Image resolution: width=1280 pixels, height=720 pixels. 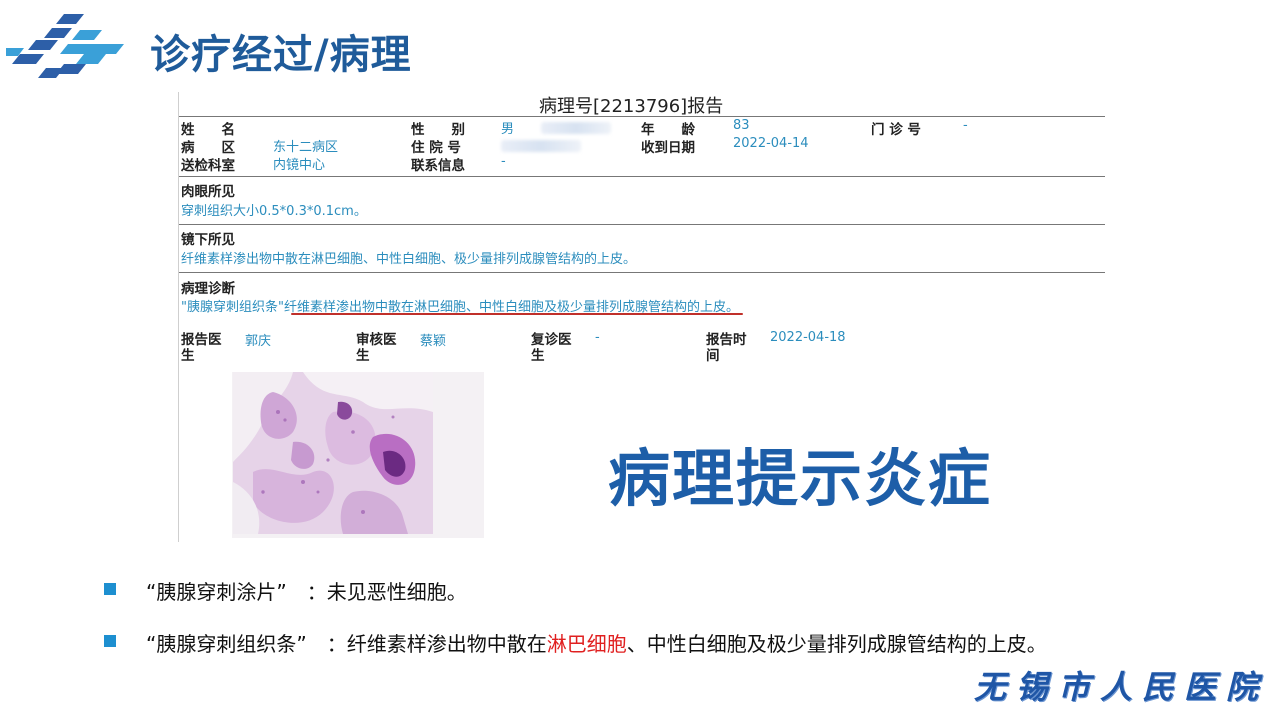 What do you see at coordinates (306, 147) in the screenshot?
I see `ward-value: 东十二病区` at bounding box center [306, 147].